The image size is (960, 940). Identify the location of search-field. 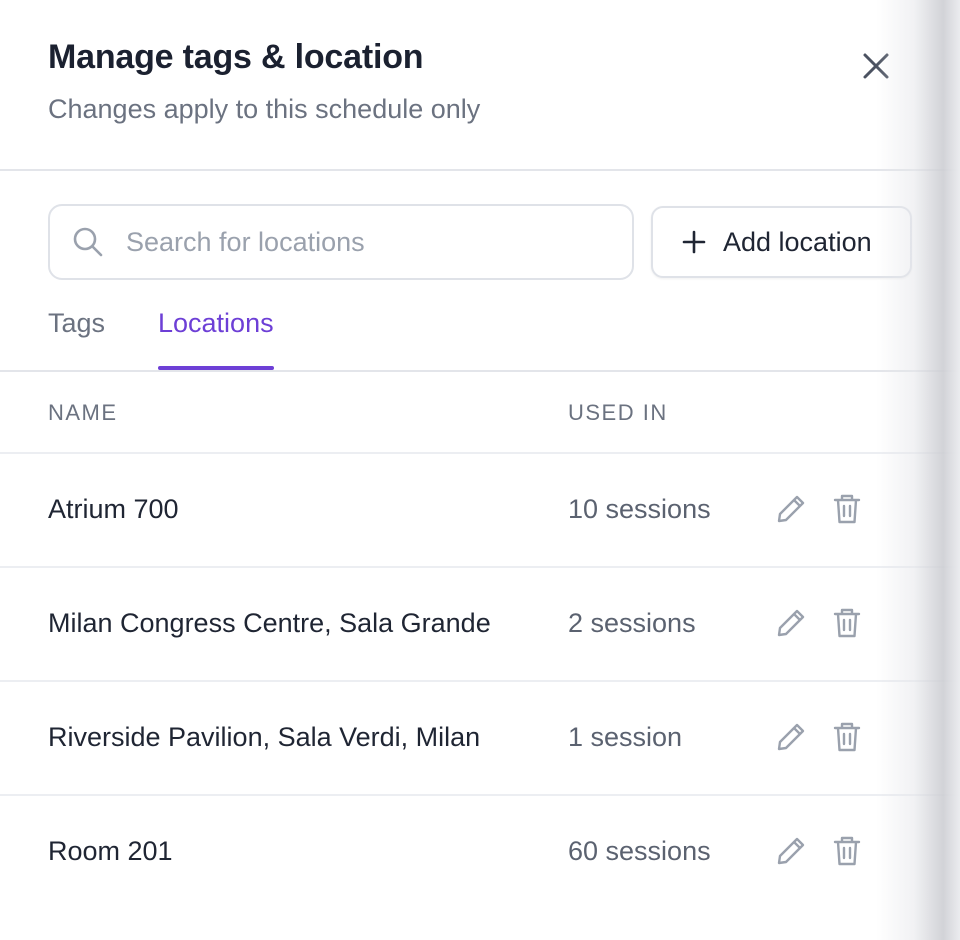
(341, 242).